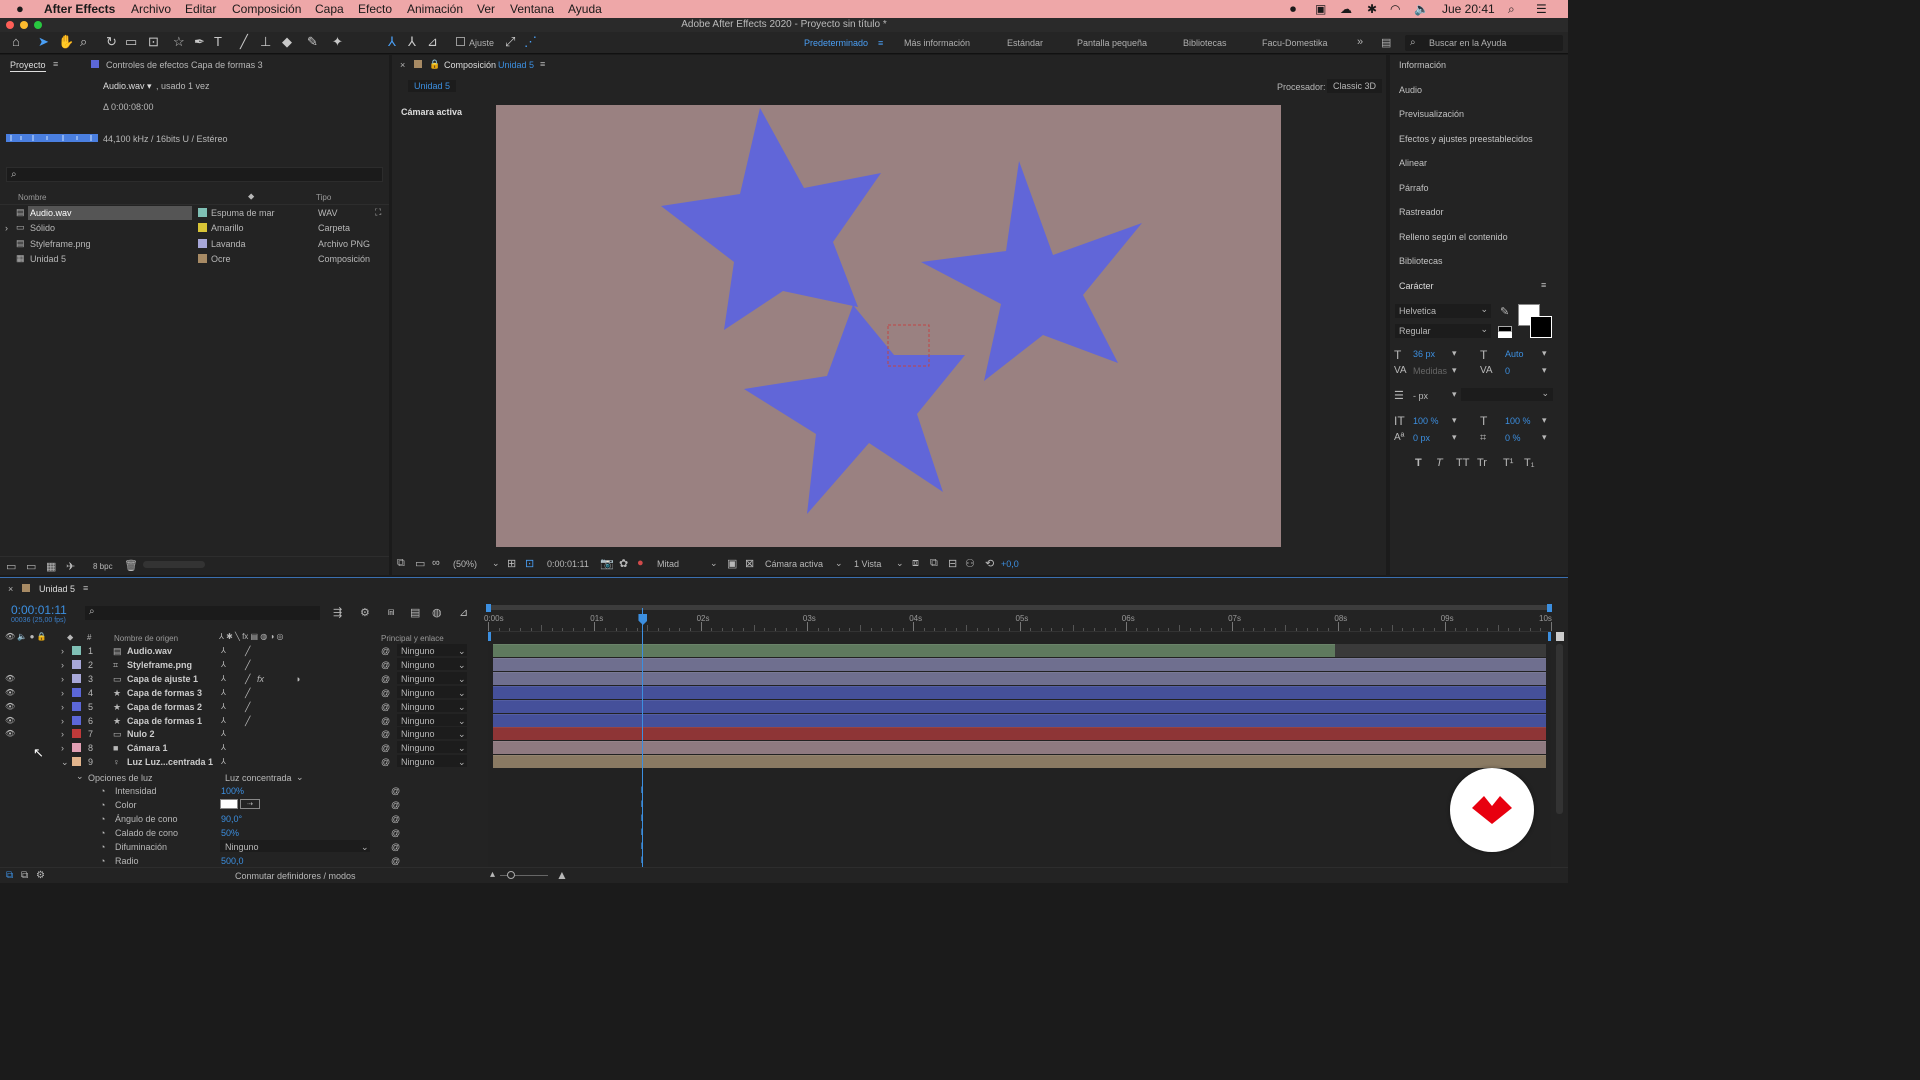 The width and height of the screenshot is (1920, 1080). I want to click on layer-name: Capa de formas 3, so click(164, 693).